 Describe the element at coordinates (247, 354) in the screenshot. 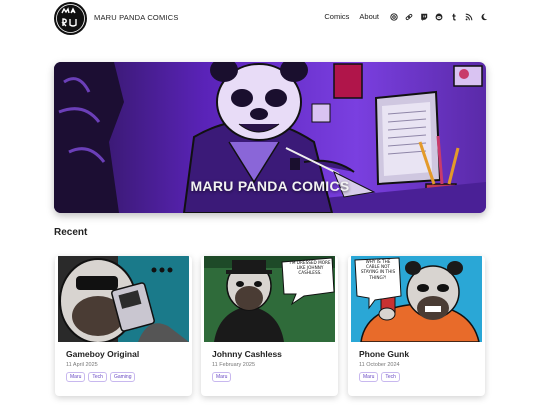

I see `comic-title: Johnny Cashless` at that location.